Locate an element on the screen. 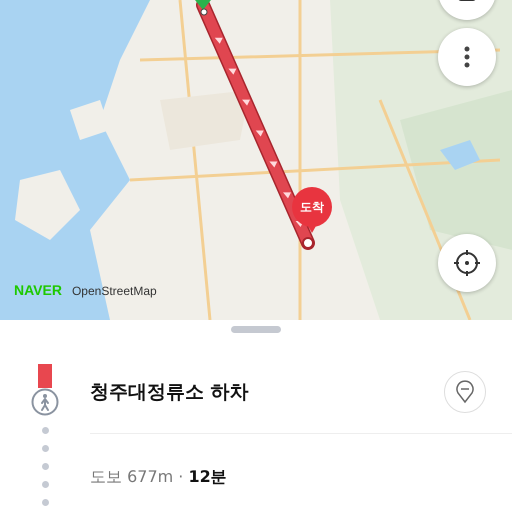 The image size is (512, 512). crosshair-icon is located at coordinates (467, 263).